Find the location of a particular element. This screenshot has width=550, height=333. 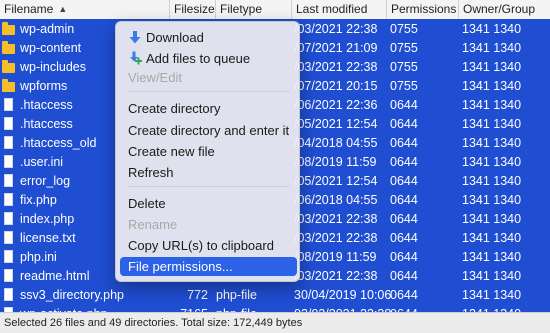

column-header-owner-group: Owner/Group is located at coordinates (504, 9).